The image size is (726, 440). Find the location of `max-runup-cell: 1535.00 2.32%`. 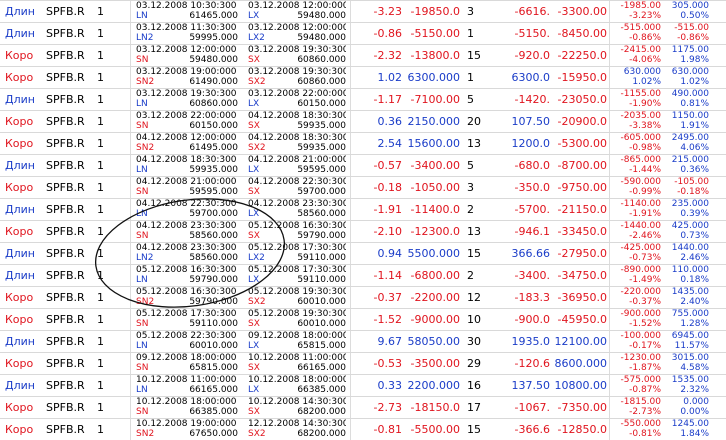

max-runup-cell: 1535.00 2.32% is located at coordinates (687, 385).